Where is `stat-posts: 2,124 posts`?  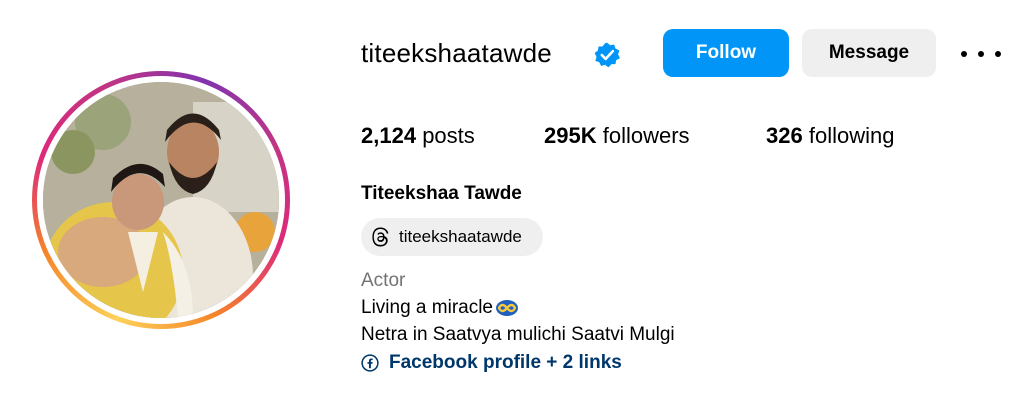
stat-posts: 2,124 posts is located at coordinates (418, 136).